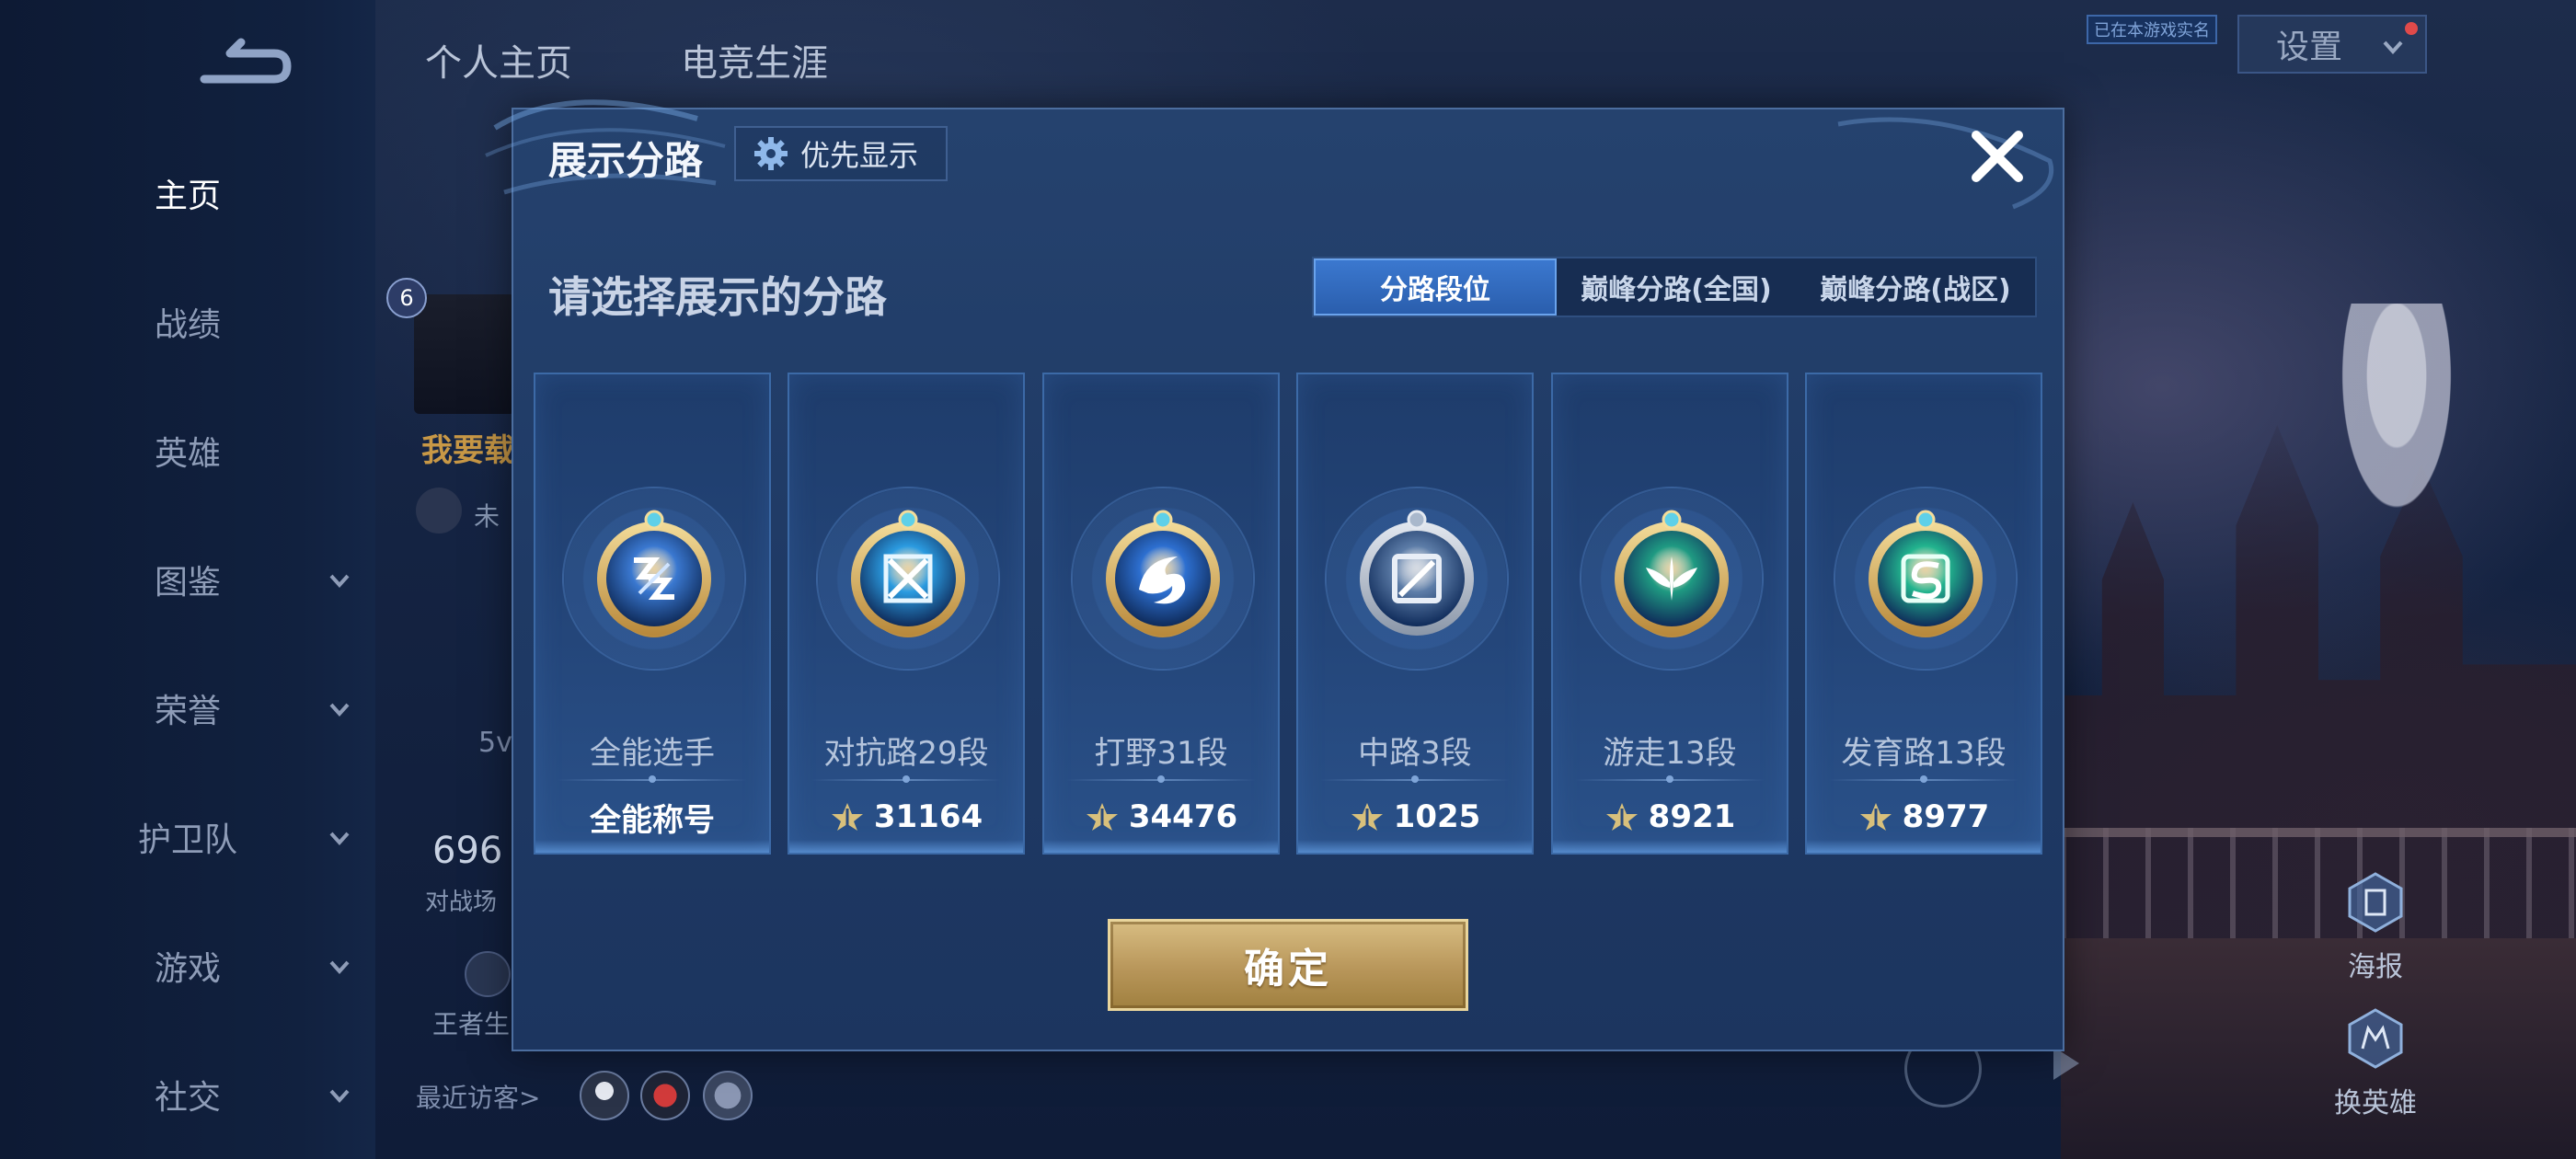 This screenshot has width=2576, height=1159. What do you see at coordinates (2152, 29) in the screenshot?
I see `real-name-badge: 已在本游戏实名` at bounding box center [2152, 29].